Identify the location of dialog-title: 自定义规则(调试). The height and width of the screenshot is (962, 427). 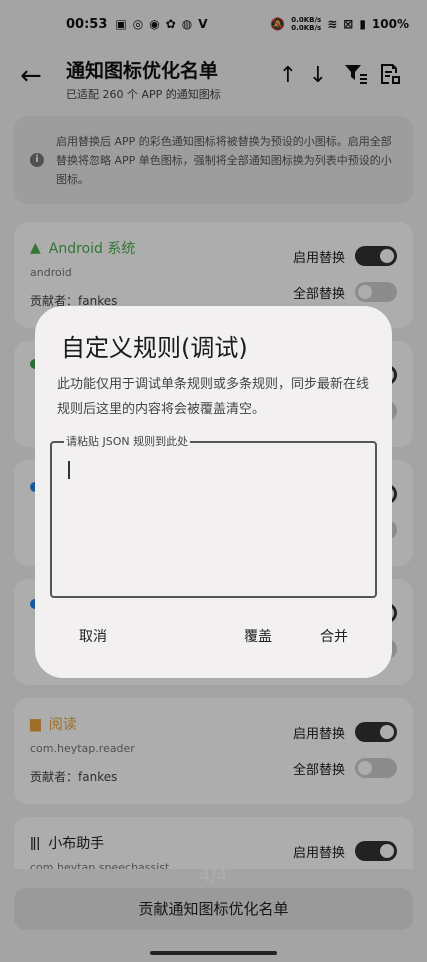
(154, 348).